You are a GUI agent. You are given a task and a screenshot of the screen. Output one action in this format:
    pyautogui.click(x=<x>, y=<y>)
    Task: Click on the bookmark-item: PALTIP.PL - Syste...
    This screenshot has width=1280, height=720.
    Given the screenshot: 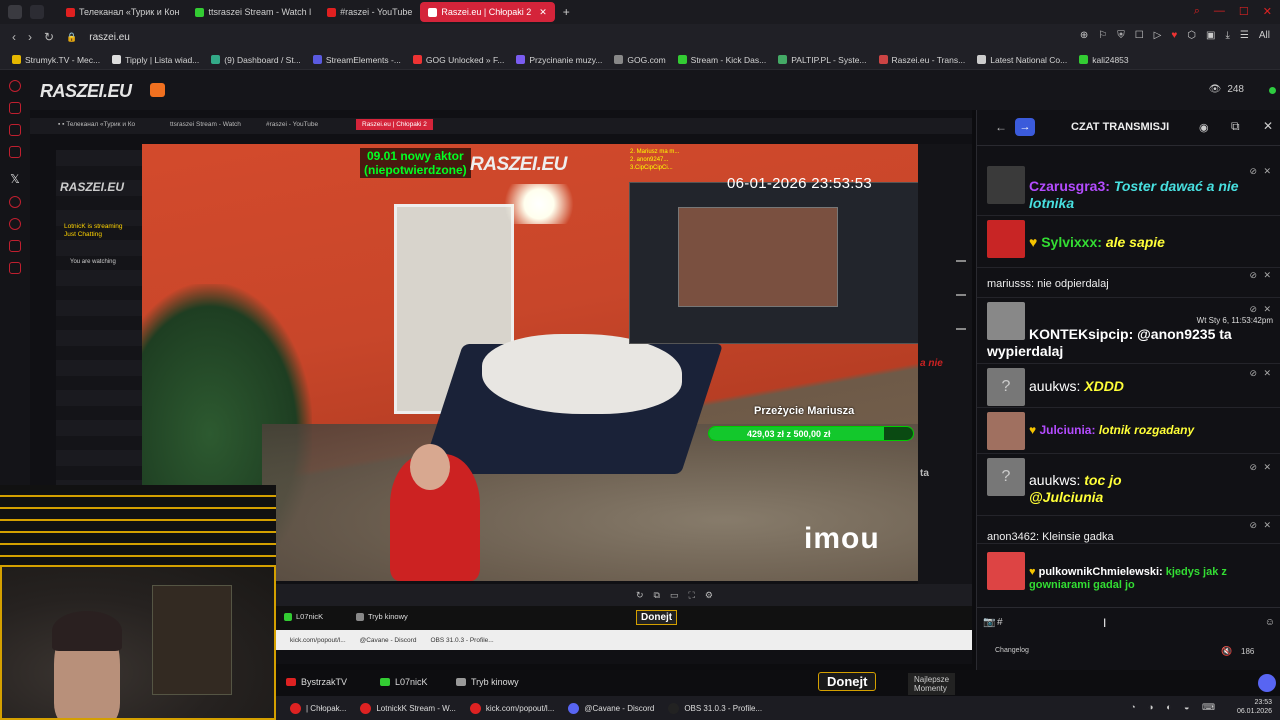 What is the action you would take?
    pyautogui.click(x=822, y=60)
    